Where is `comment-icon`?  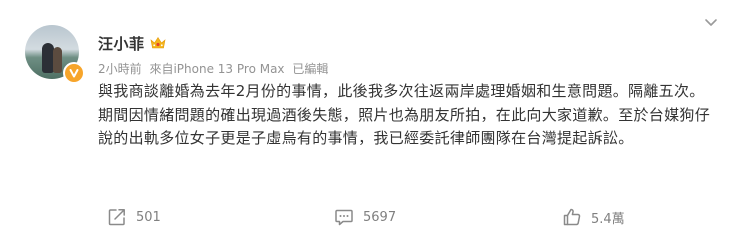 comment-icon is located at coordinates (344, 217).